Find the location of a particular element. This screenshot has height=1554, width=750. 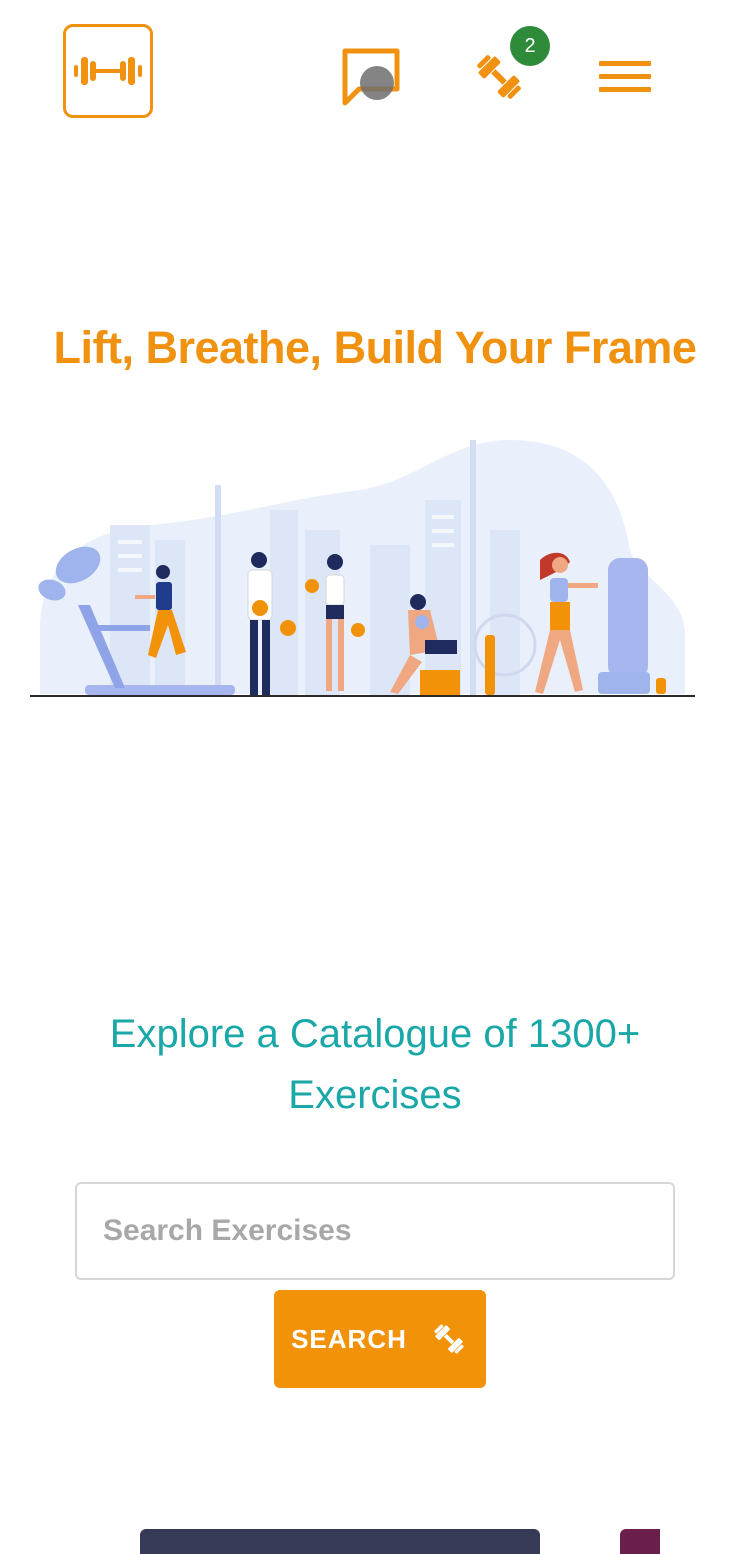

menu-button is located at coordinates (625, 77).